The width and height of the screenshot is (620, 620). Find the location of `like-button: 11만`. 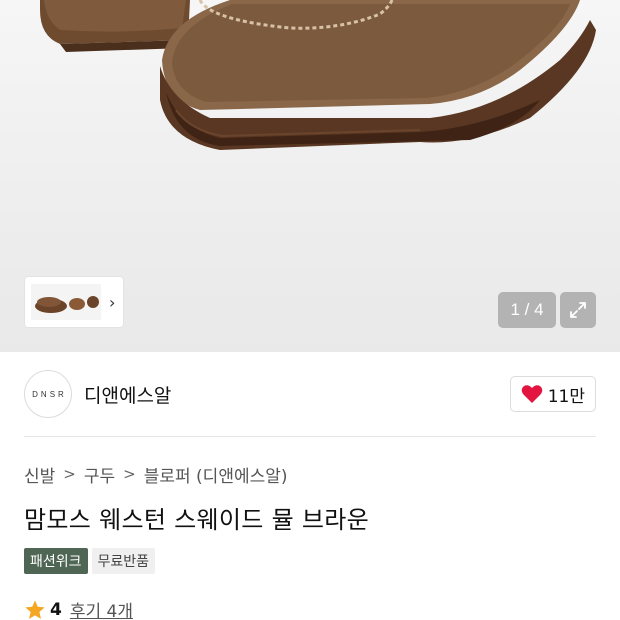

like-button: 11만 is located at coordinates (552, 394).